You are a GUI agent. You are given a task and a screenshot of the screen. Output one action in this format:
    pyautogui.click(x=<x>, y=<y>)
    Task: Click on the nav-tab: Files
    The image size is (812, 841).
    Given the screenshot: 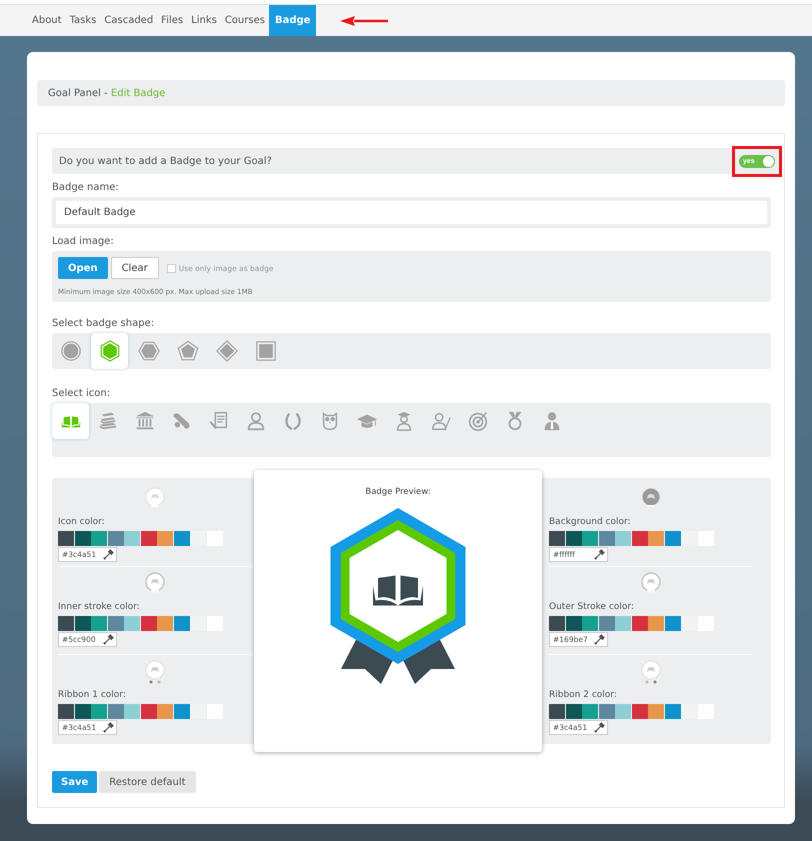 What is the action you would take?
    pyautogui.click(x=172, y=20)
    